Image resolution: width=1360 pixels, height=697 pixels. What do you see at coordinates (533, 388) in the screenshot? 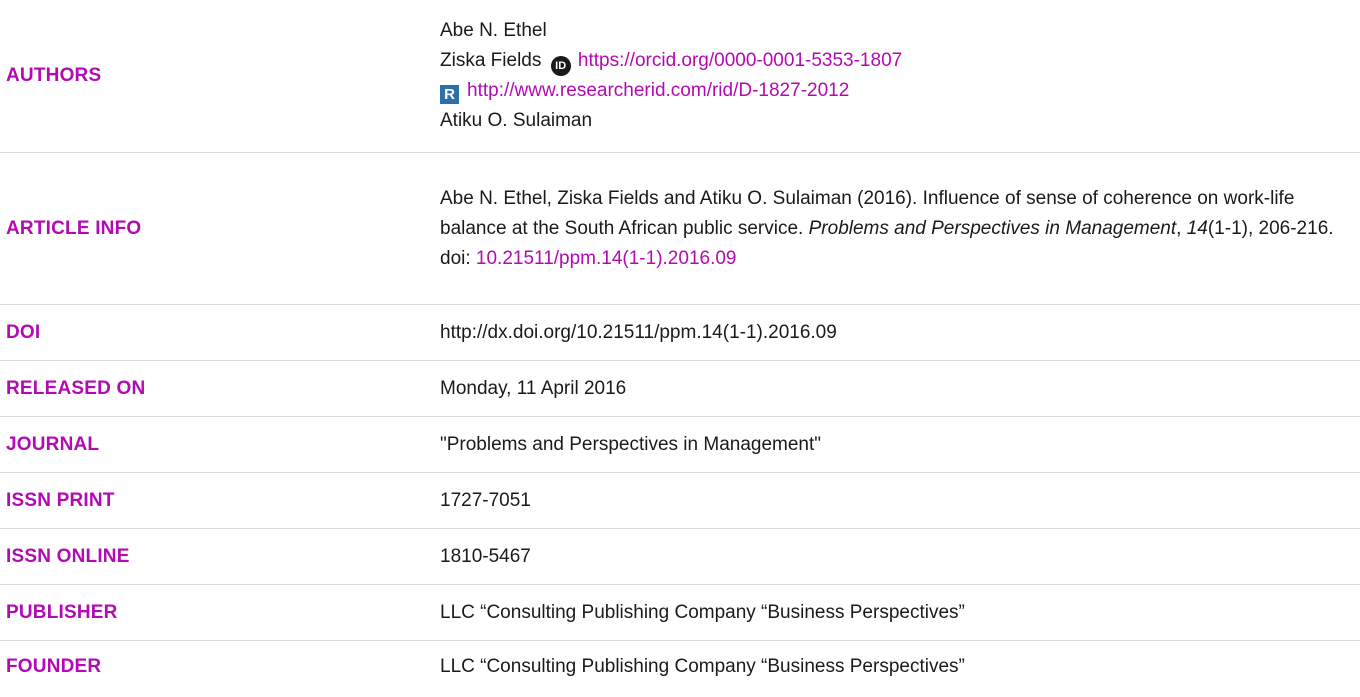
I see `released-on-value: Monday, 11 April 2016` at bounding box center [533, 388].